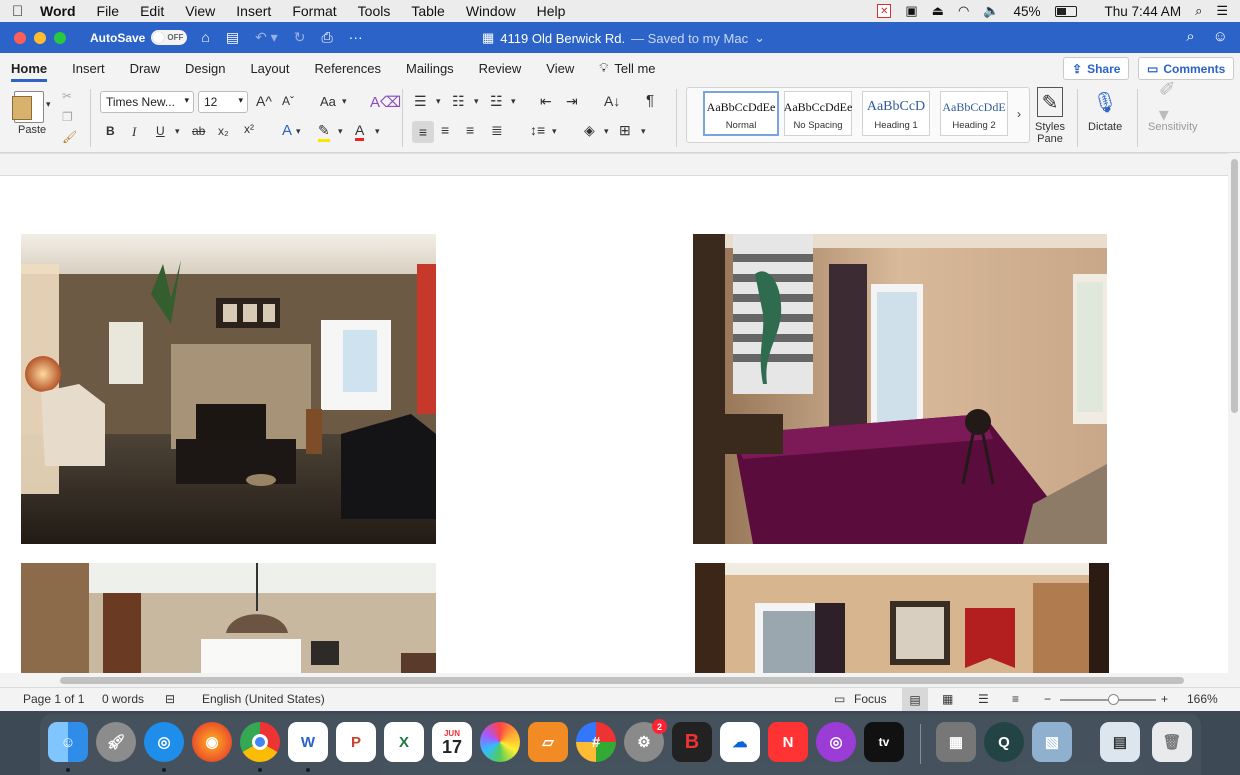  What do you see at coordinates (260, 742) in the screenshot?
I see `chrome-icon` at bounding box center [260, 742].